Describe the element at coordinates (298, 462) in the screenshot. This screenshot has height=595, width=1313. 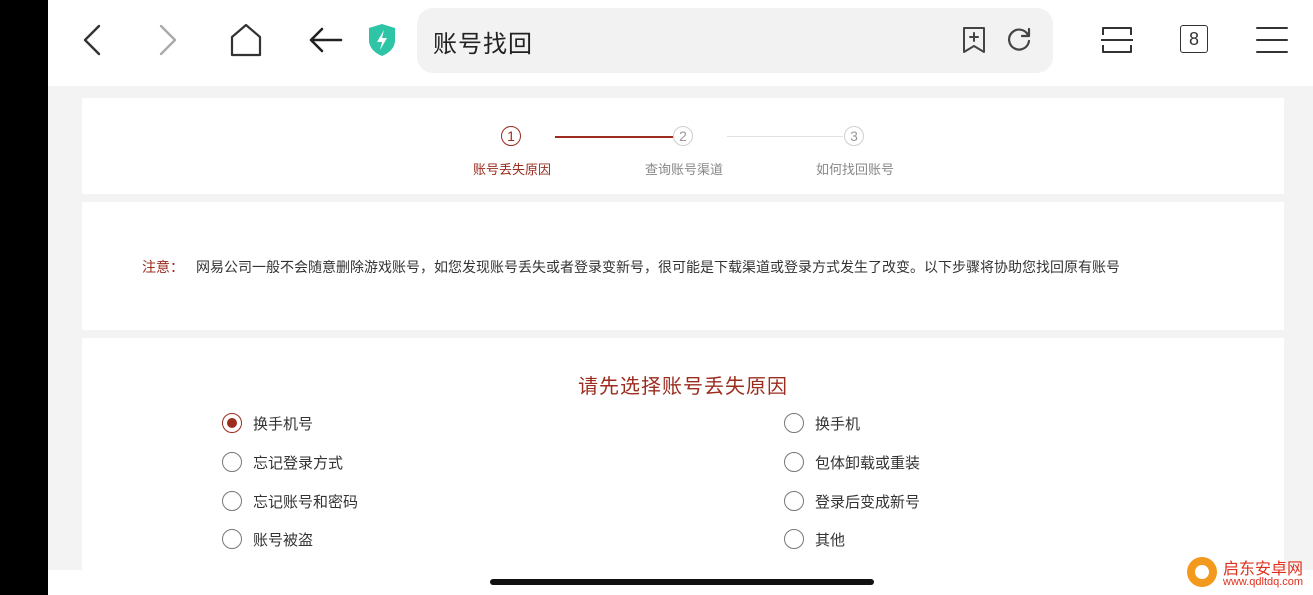
I see `option-label: 忘记登录方式` at that location.